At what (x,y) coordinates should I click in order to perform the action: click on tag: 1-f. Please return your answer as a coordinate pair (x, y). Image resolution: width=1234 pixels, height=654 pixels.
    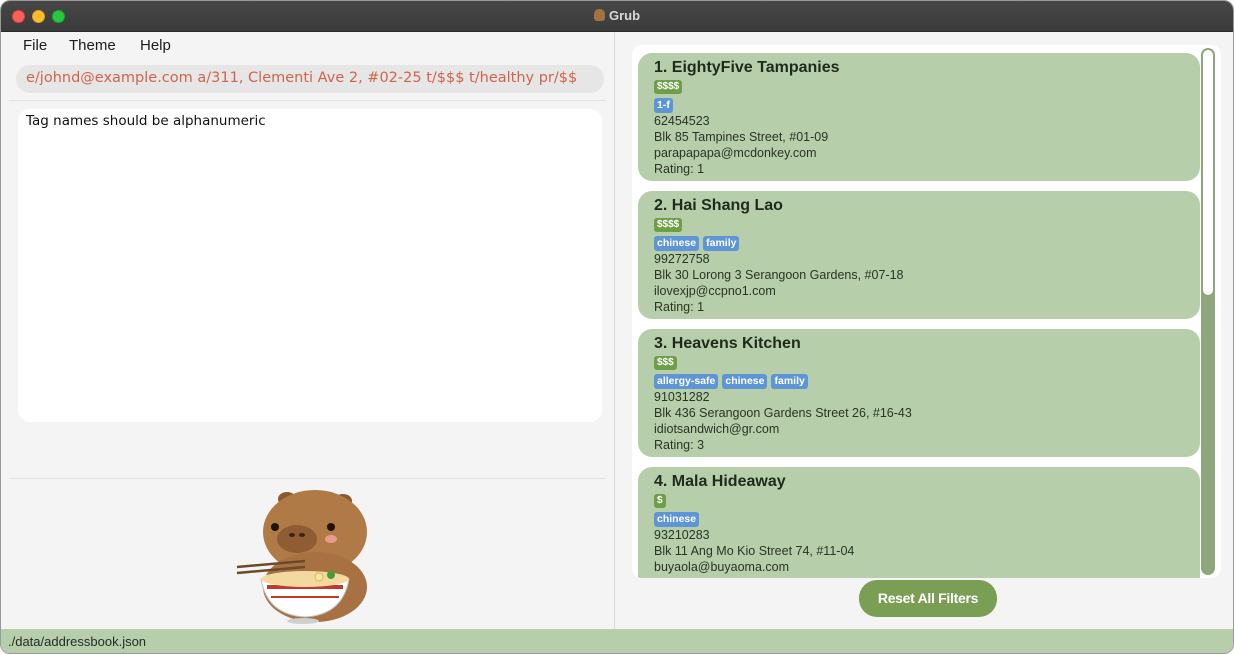
    Looking at the image, I should click on (663, 105).